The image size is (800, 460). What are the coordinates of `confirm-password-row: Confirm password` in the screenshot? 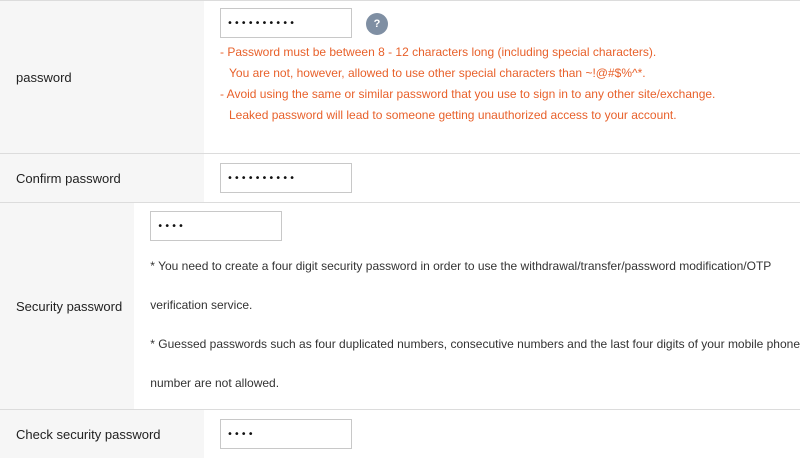 It's located at (400, 178).